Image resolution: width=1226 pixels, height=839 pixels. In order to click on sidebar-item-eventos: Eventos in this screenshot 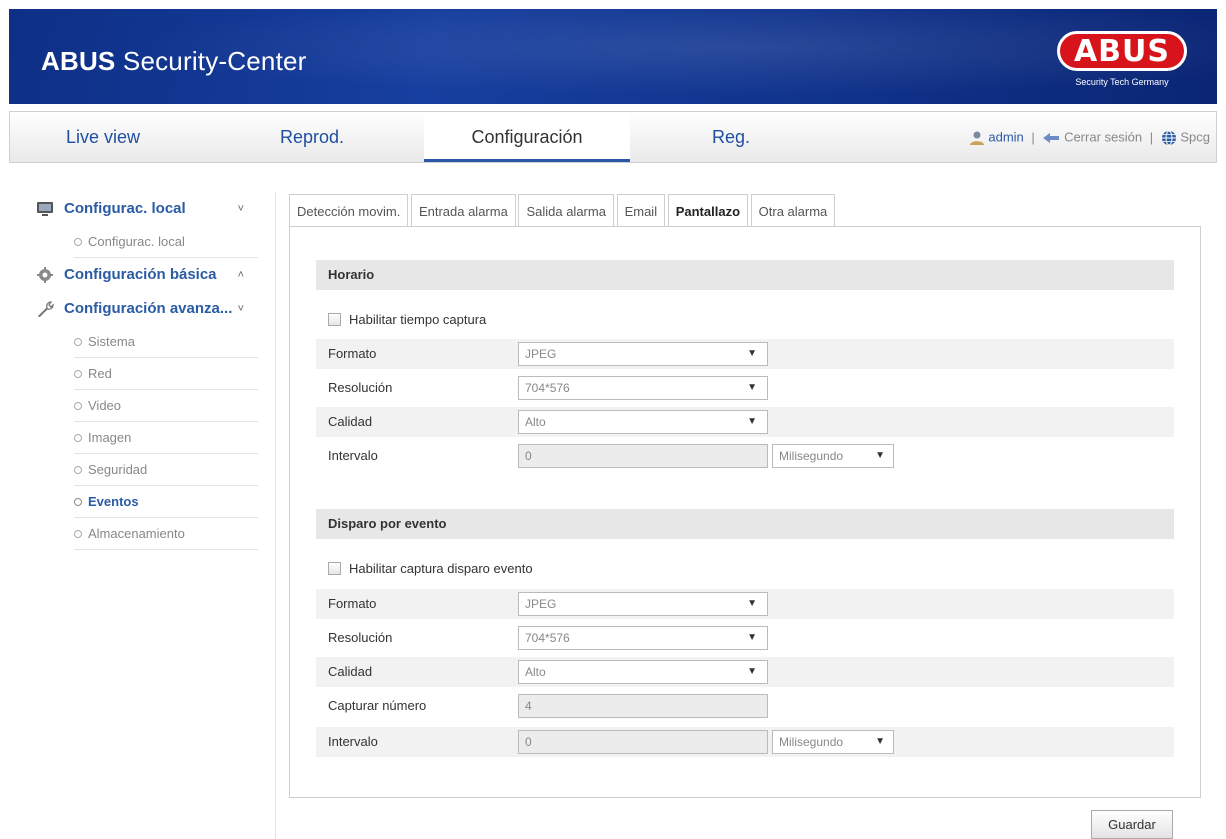, I will do `click(166, 502)`.